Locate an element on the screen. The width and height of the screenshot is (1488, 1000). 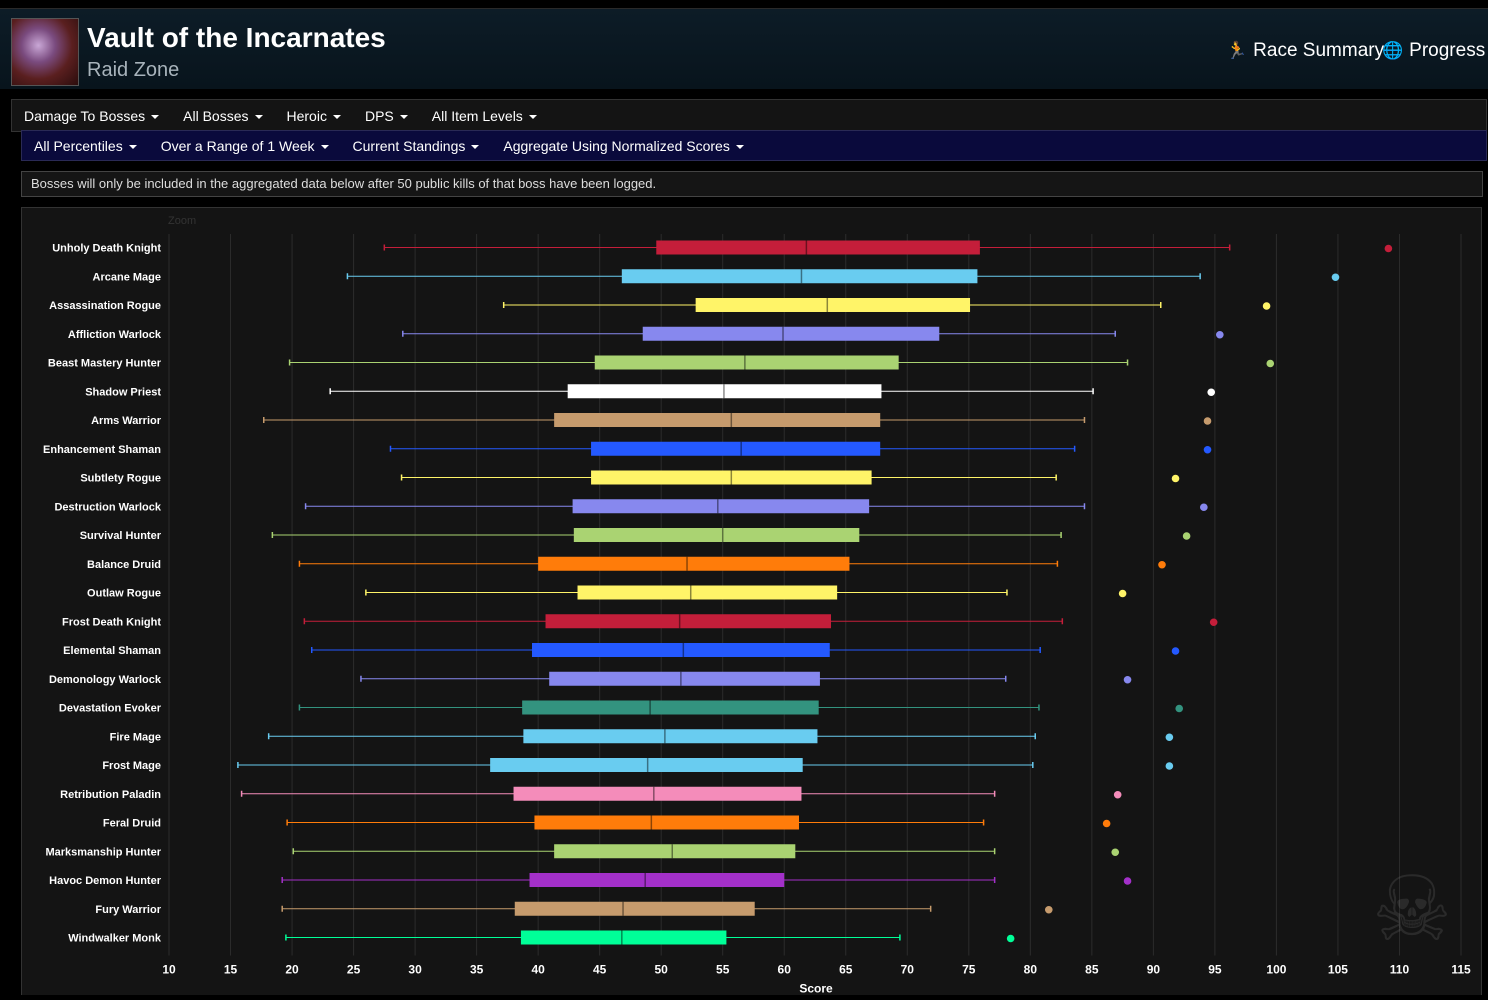
aggregate-dropdown: Aggregate Using Normalized Scores is located at coordinates (623, 145).